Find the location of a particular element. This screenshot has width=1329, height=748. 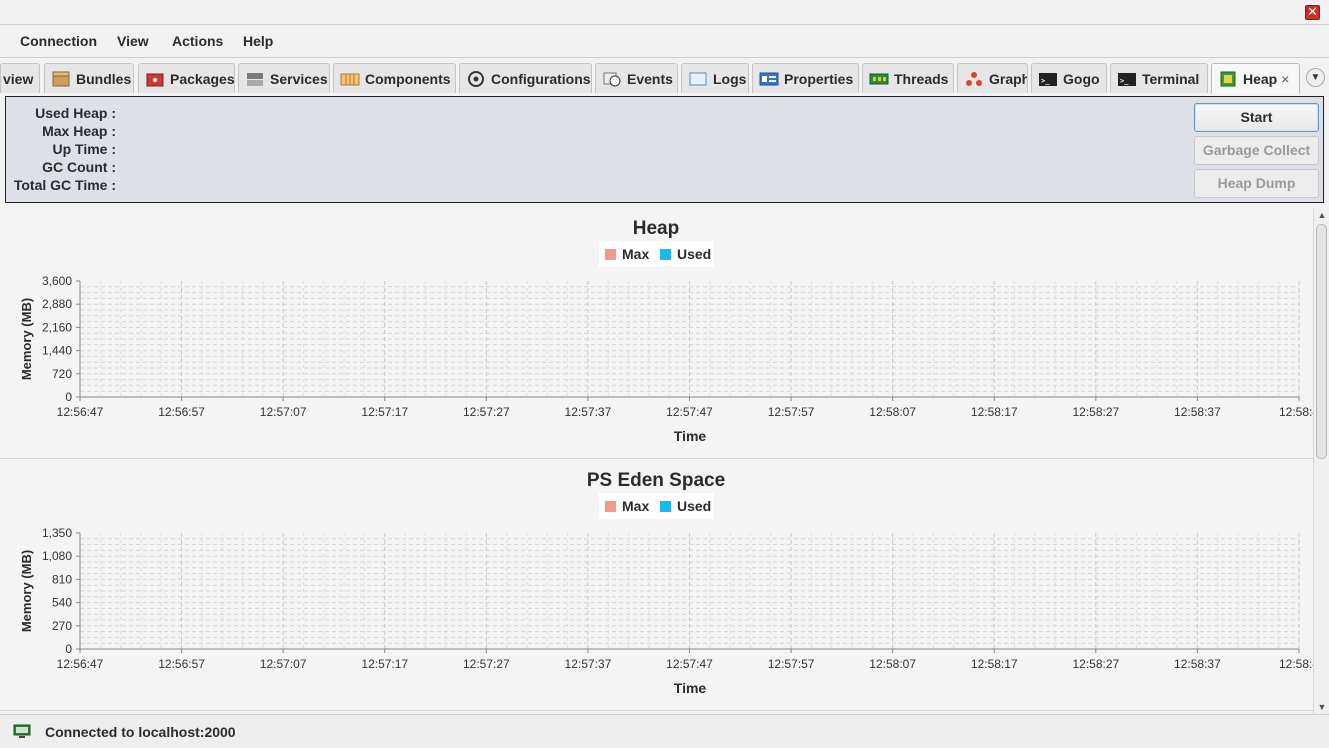

close-tab-icon: × is located at coordinates (1285, 79).